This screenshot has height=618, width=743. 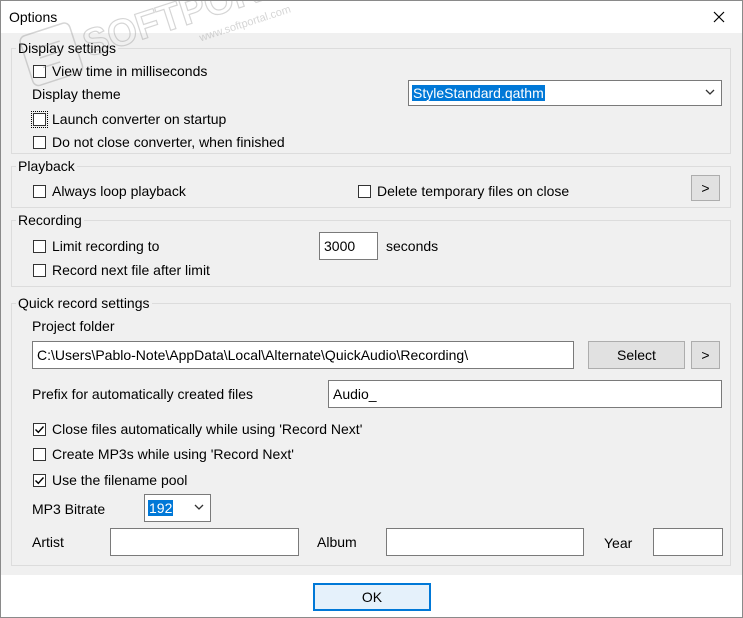 I want to click on close-button, so click(x=719, y=17).